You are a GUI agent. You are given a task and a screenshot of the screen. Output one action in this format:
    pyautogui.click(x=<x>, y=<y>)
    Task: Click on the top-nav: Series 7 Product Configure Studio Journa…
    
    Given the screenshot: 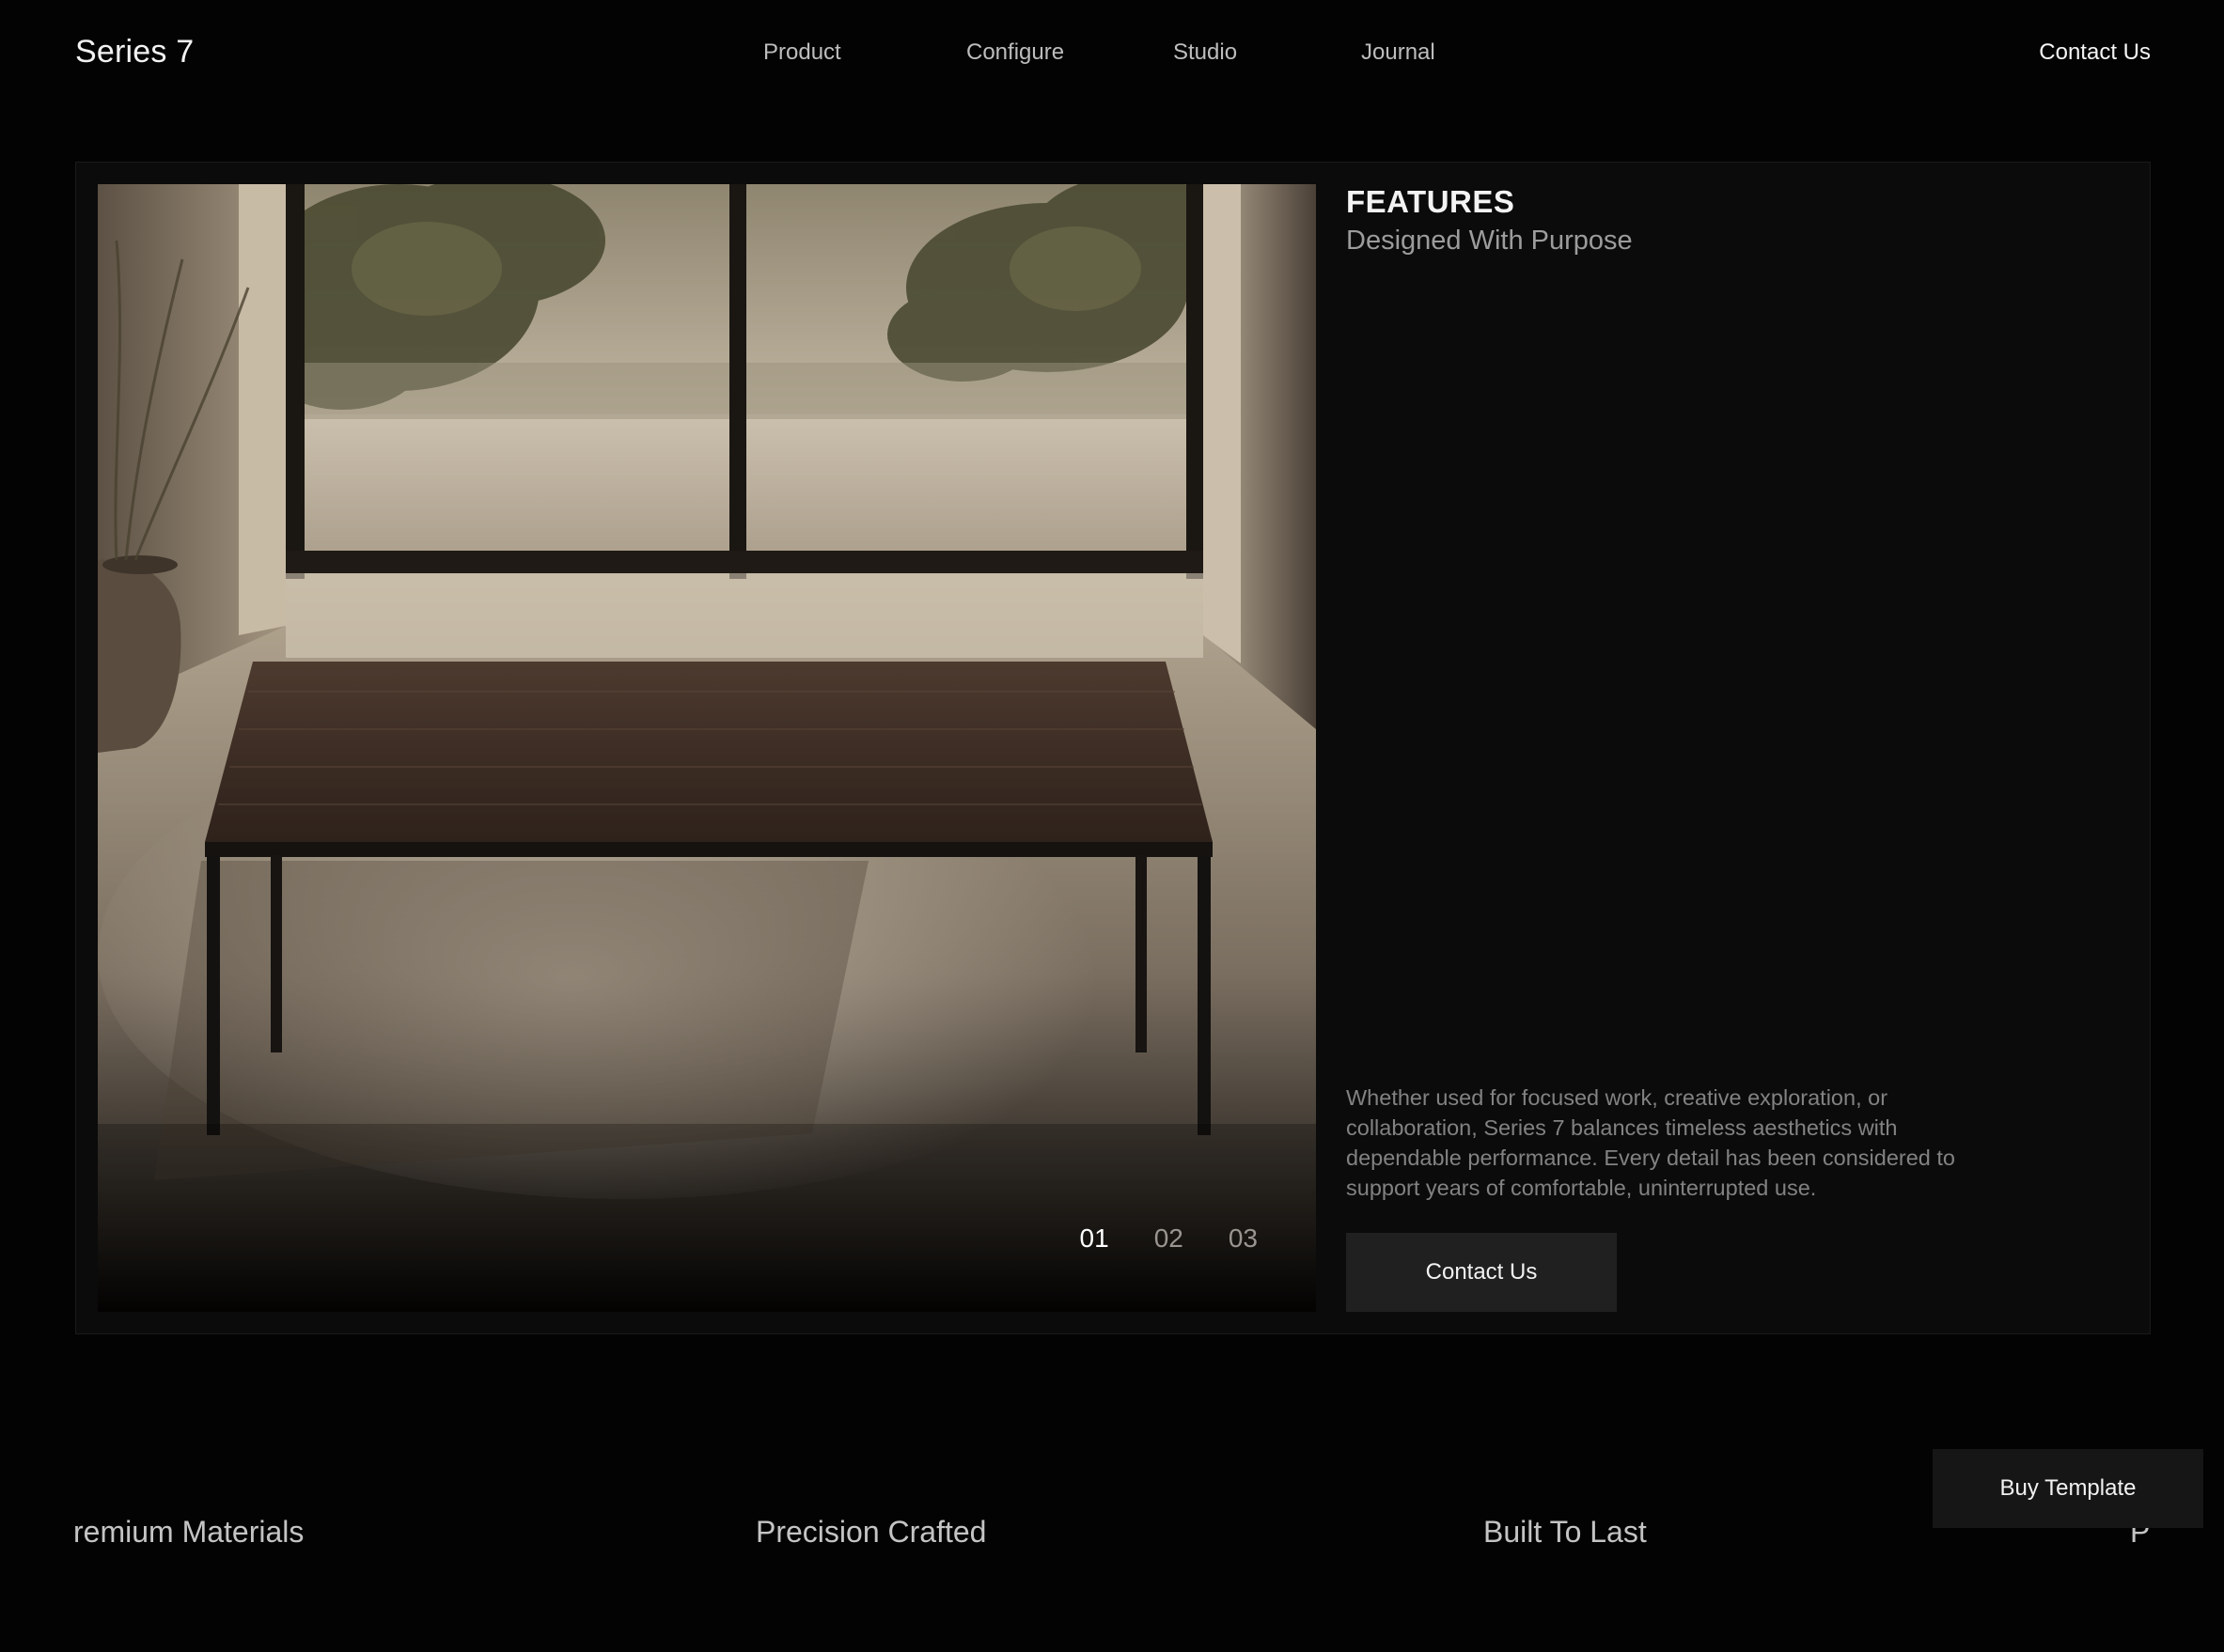 What is the action you would take?
    pyautogui.click(x=1112, y=54)
    